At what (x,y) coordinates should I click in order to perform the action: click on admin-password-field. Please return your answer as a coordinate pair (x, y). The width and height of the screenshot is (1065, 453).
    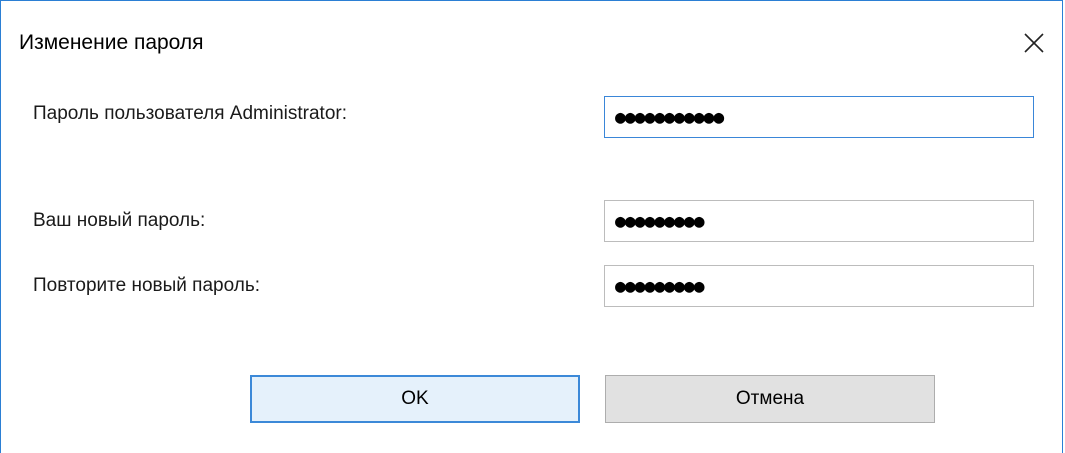
    Looking at the image, I should click on (819, 117).